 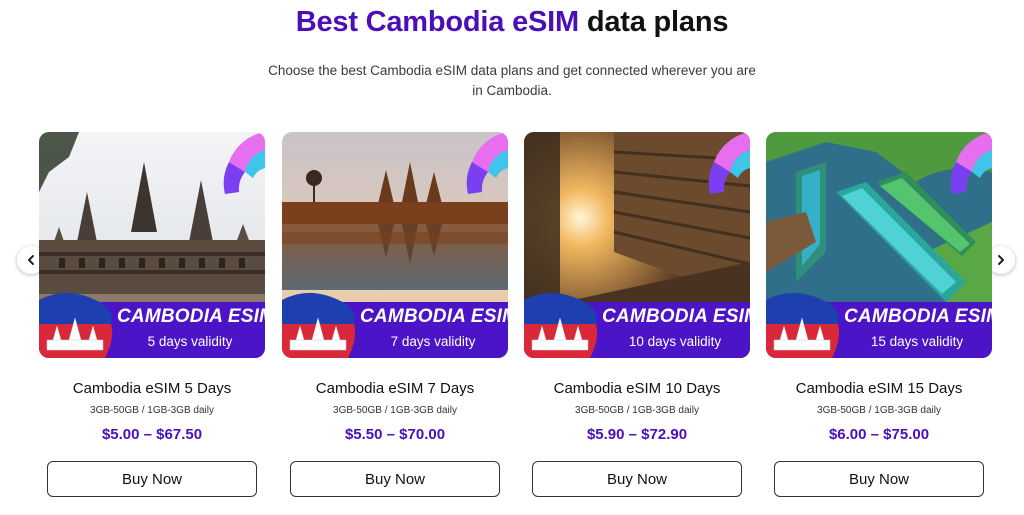 I want to click on plan-image: CAMBODIA ESIM 5 days validity, so click(x=152, y=245).